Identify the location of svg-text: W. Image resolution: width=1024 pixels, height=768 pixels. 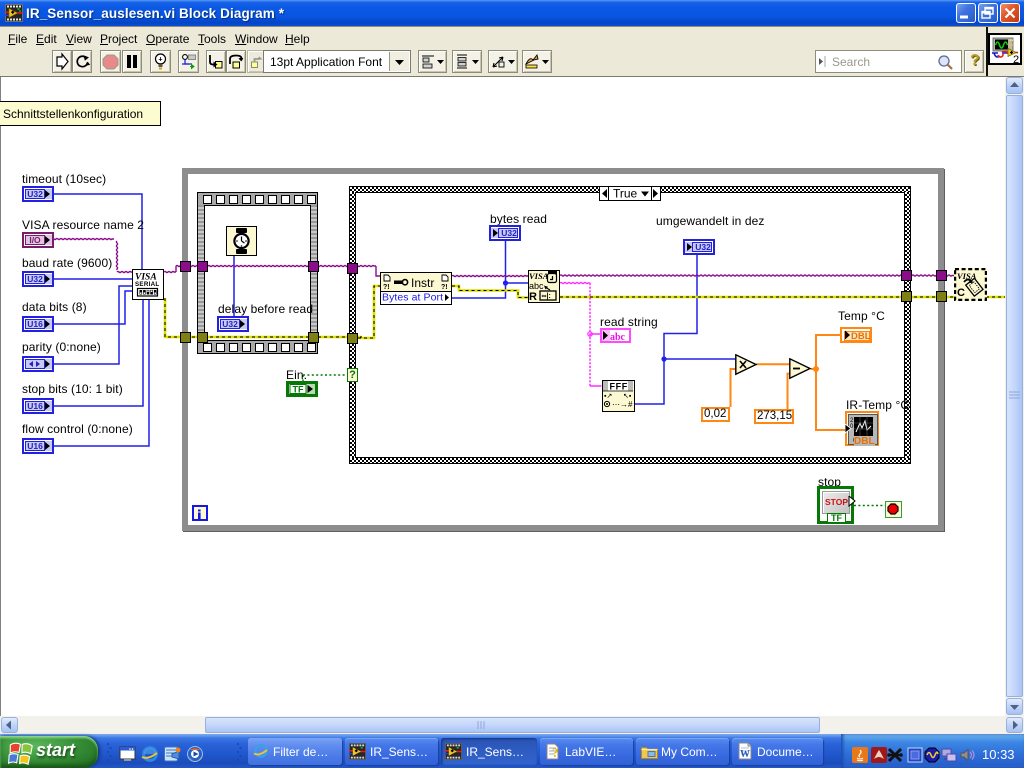
(745, 754).